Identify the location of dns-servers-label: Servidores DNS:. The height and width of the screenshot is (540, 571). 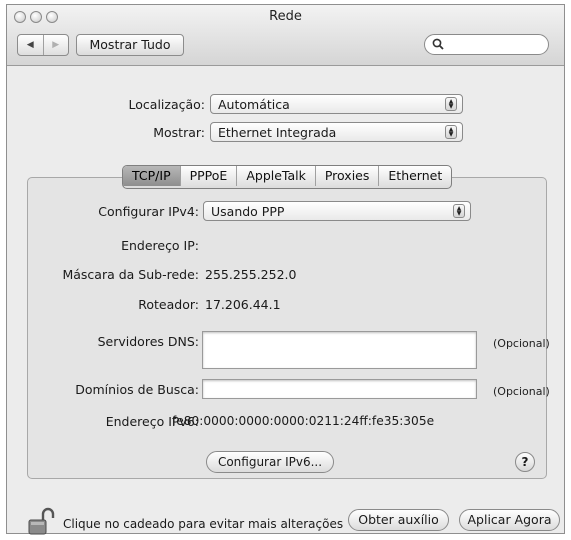
(148, 341).